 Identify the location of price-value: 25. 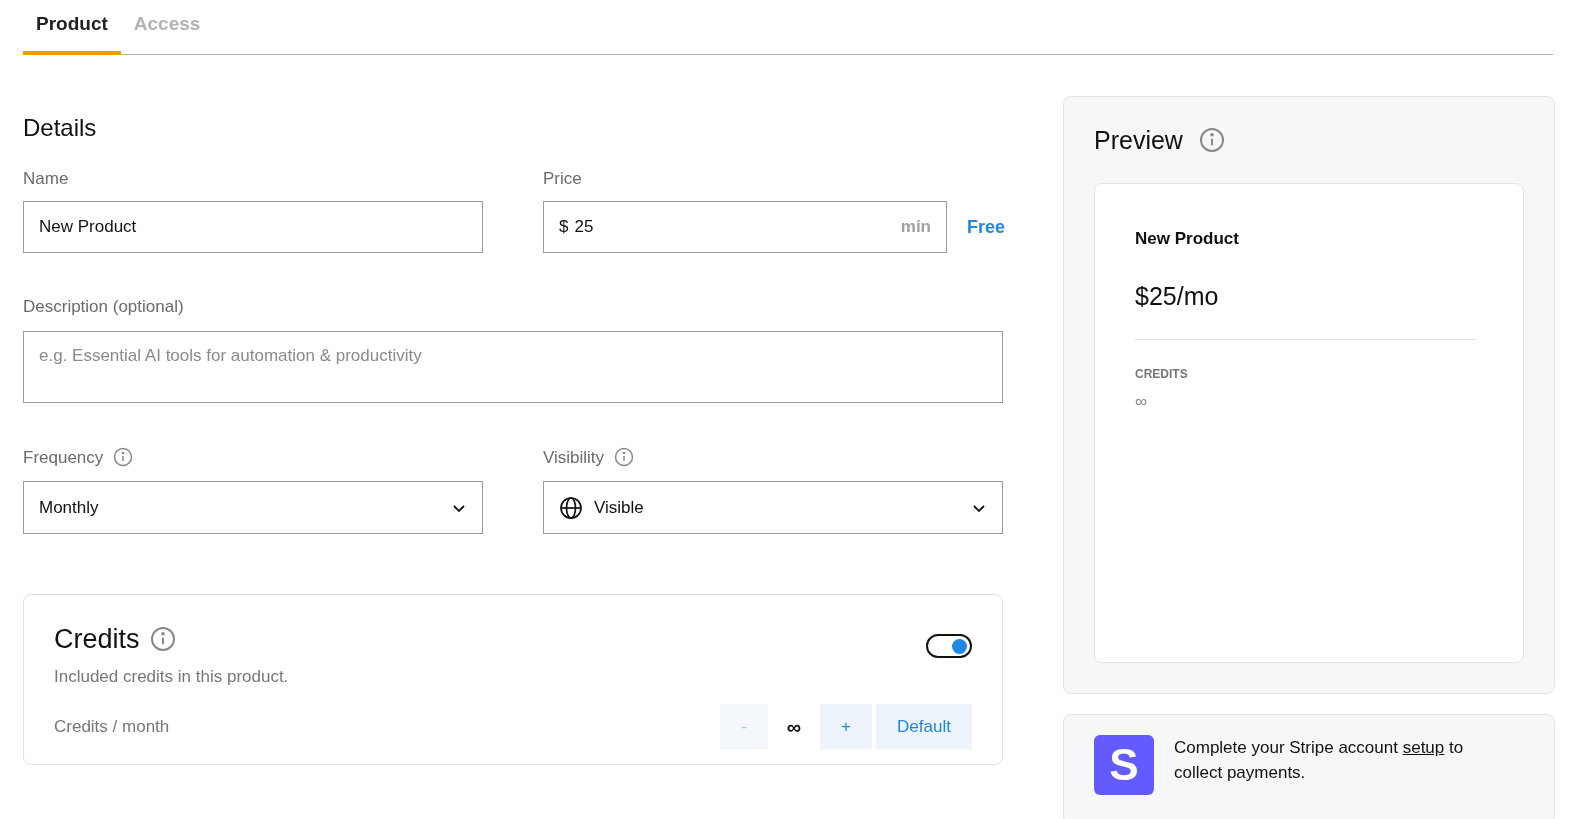
(584, 227).